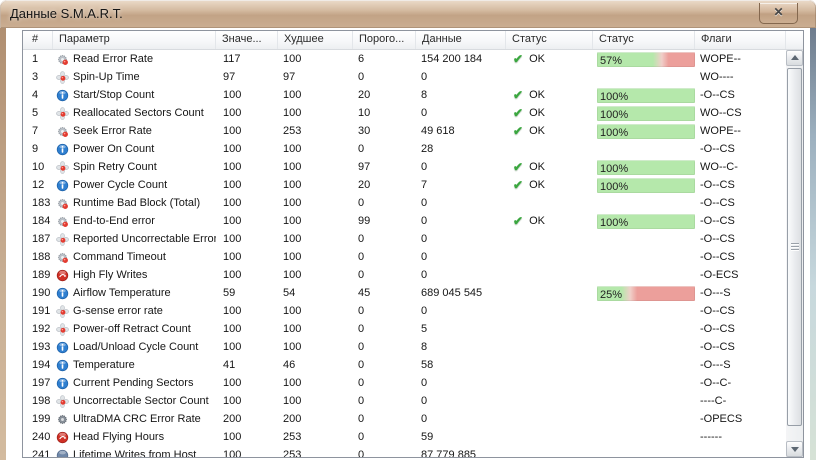 This screenshot has height=460, width=816. I want to click on attribute-name: Power-off Retract Count, so click(132, 329).